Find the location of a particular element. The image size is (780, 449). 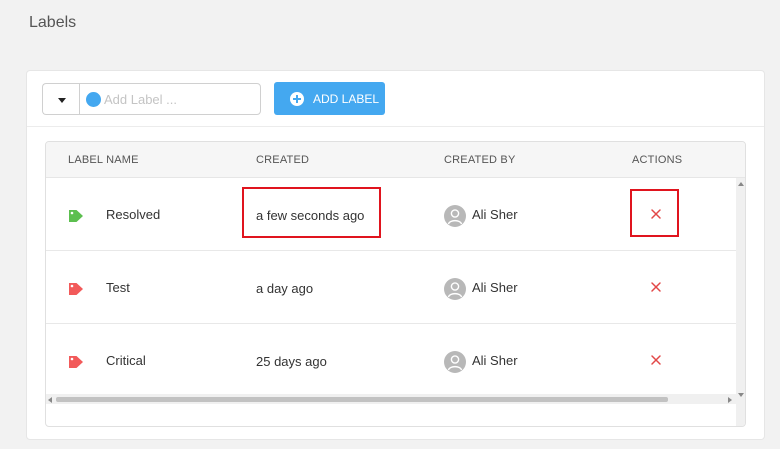

scroll-right-arrow-icon is located at coordinates (730, 400).